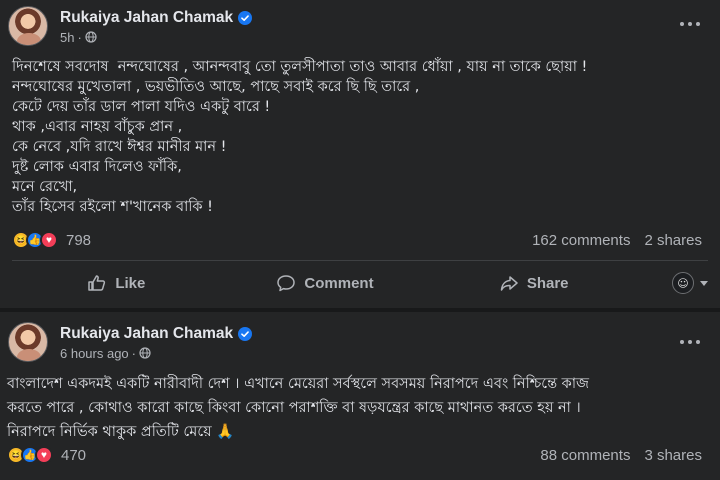  I want to click on post-stats: 😆 👍 ♥ 798 162 comments 2 shares, so click(357, 240).